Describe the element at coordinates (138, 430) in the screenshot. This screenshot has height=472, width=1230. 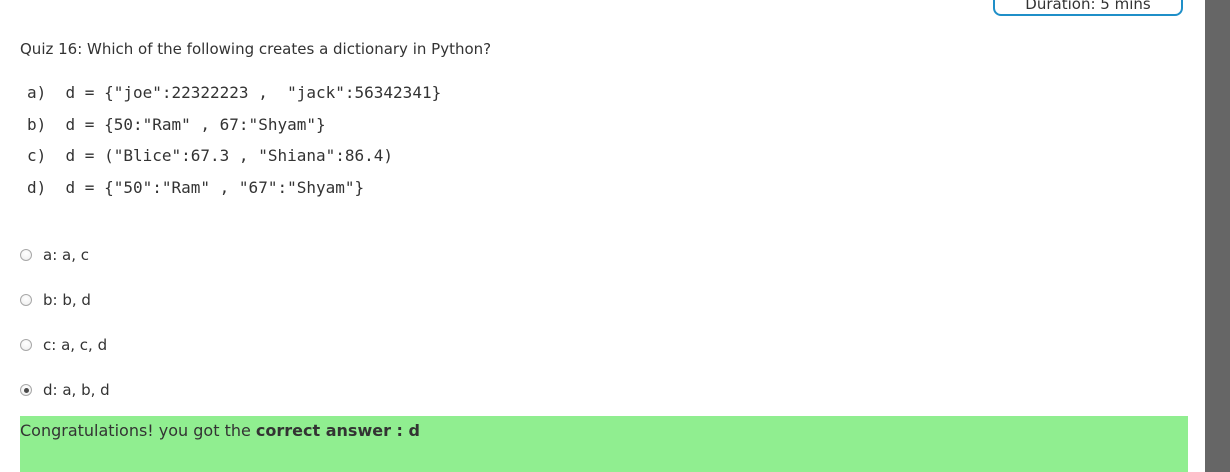
I see `result-message: Congratulations! you got the` at that location.